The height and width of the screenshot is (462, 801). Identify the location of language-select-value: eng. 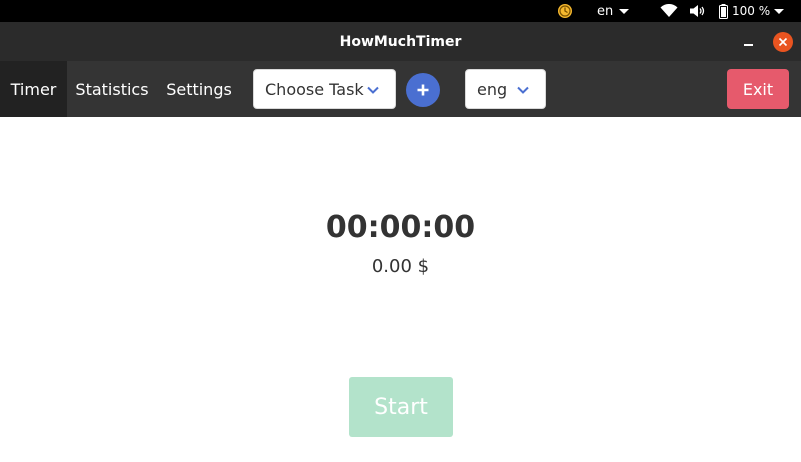
(492, 89).